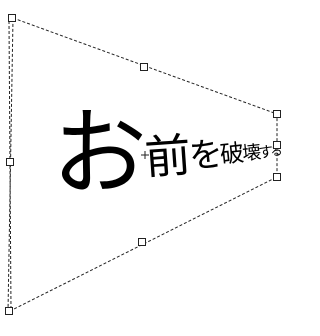 The height and width of the screenshot is (336, 320). What do you see at coordinates (277, 177) in the screenshot?
I see `handle-bottom-right` at bounding box center [277, 177].